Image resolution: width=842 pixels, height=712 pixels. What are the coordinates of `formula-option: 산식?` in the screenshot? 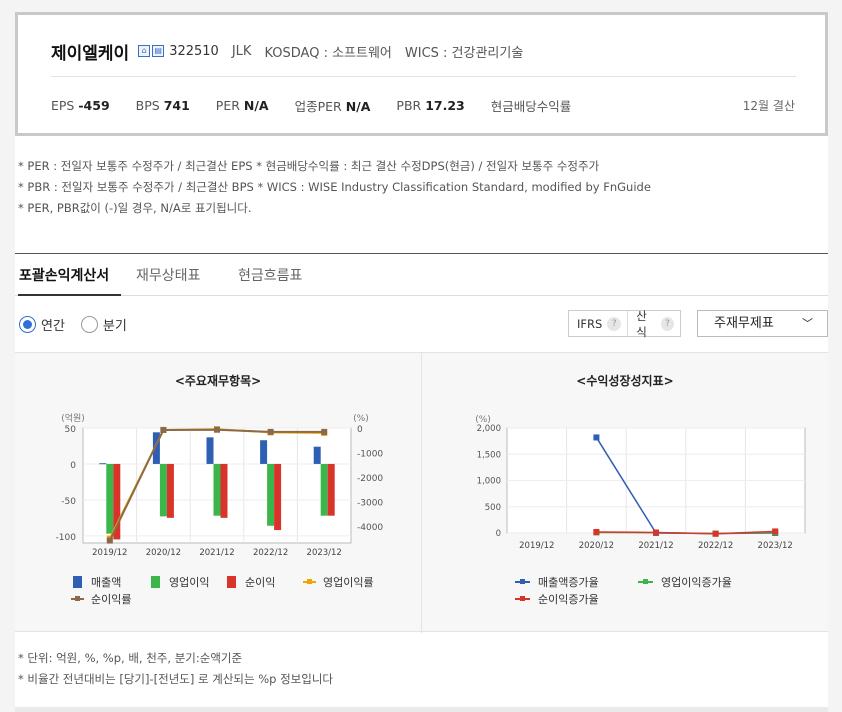 It's located at (653, 324).